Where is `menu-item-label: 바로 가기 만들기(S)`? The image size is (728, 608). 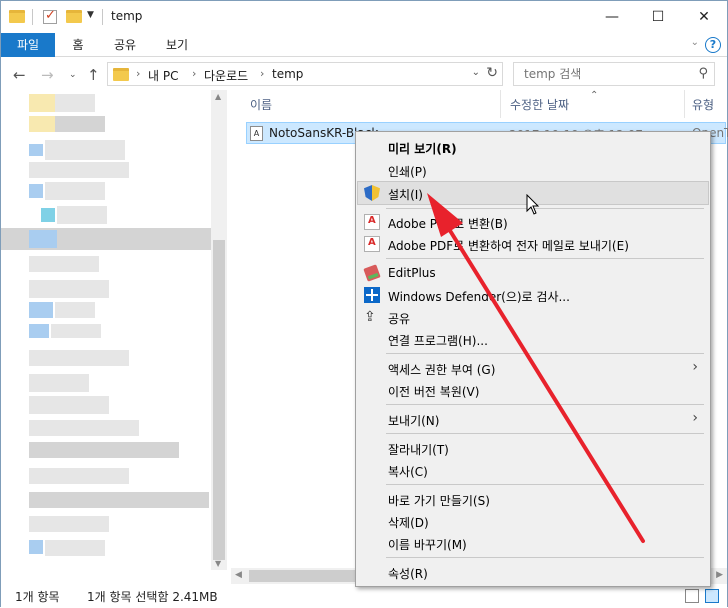
menu-item-label: 바로 가기 만들기(S) is located at coordinates (439, 501).